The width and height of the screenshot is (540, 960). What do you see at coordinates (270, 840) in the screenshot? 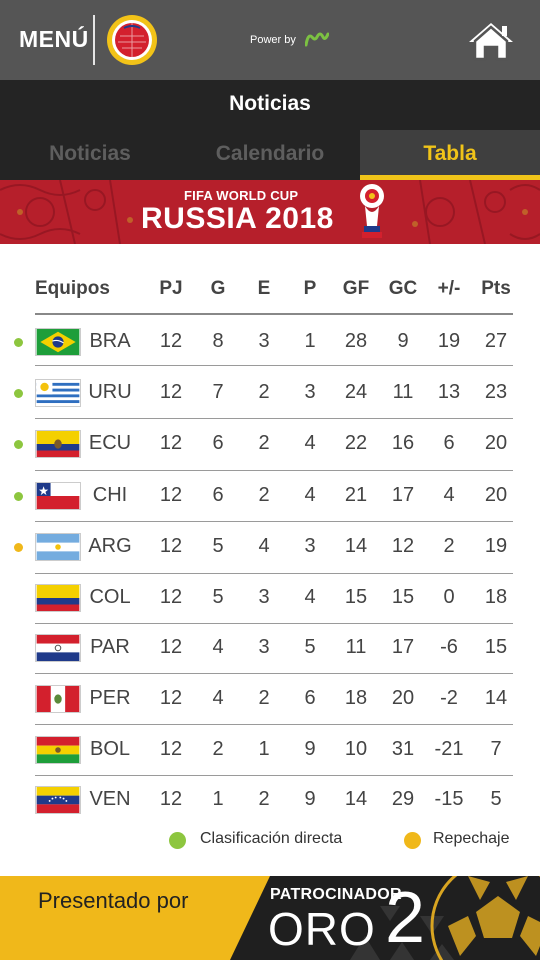
I see `legend: Clasificación directa Repechaje` at bounding box center [270, 840].